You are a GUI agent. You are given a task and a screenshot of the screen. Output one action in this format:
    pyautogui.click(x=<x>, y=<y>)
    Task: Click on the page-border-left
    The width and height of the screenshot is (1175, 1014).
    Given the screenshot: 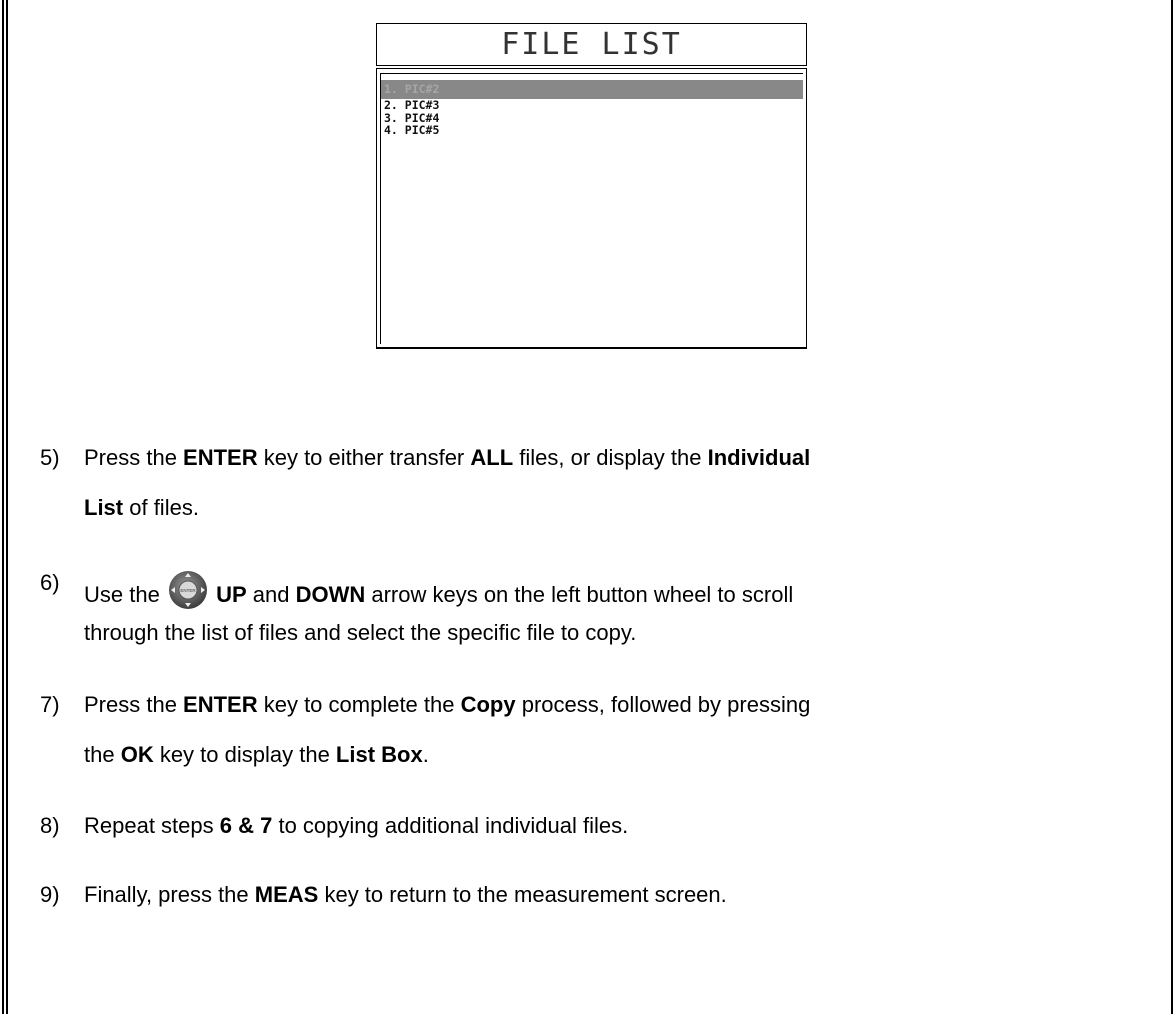 What is the action you would take?
    pyautogui.click(x=3, y=507)
    